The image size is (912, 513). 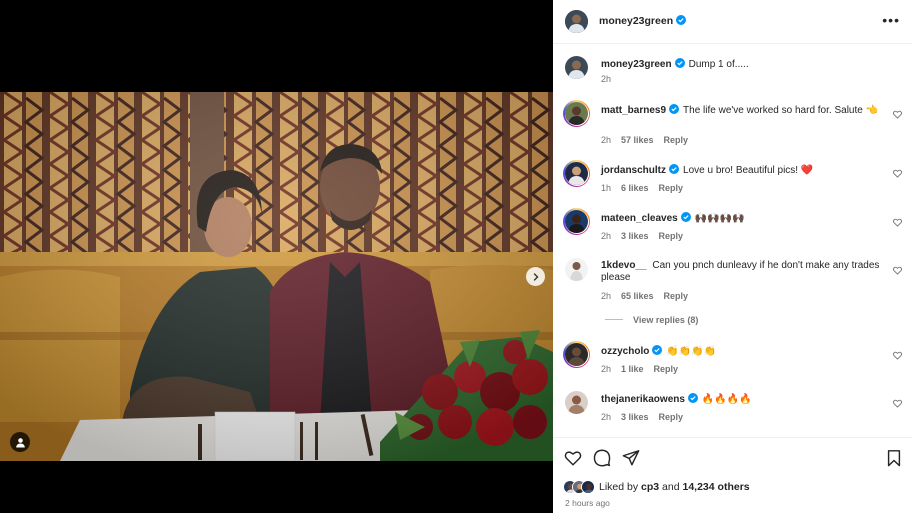 I want to click on post-timestamp: 2 hours ago, so click(x=587, y=503).